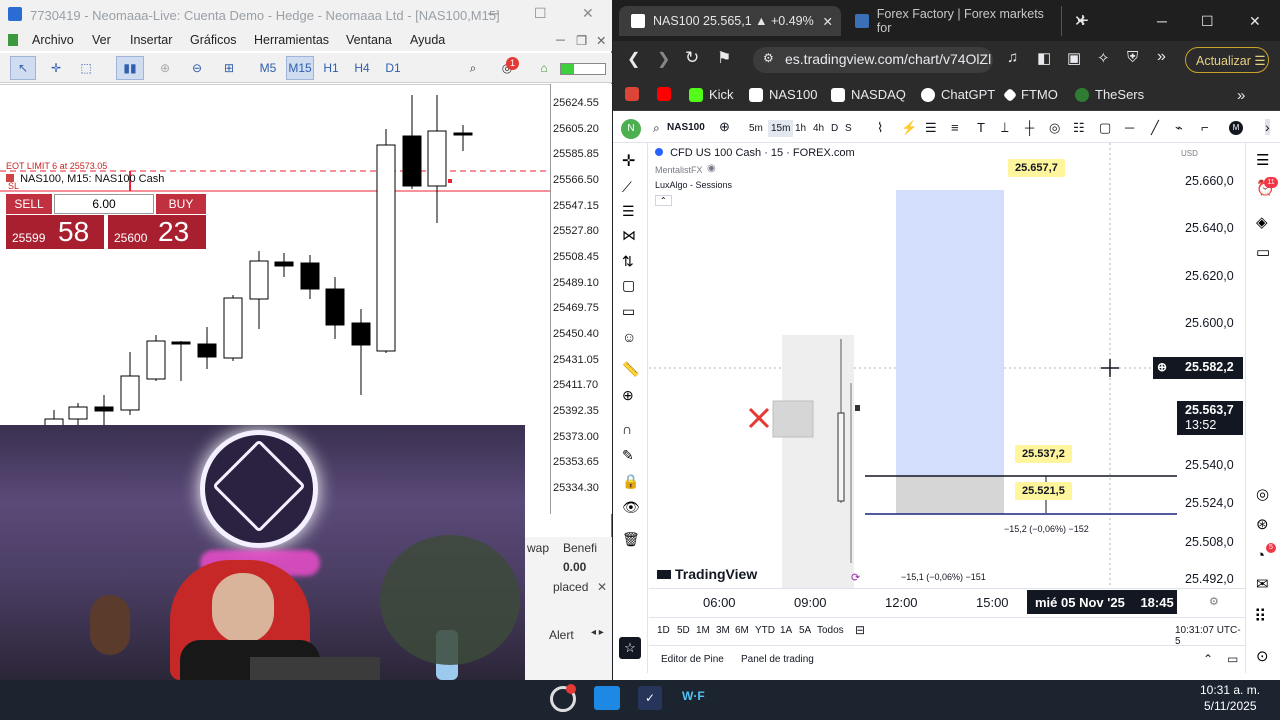 This screenshot has height=720, width=1280. I want to click on forward-icon: ❯, so click(663, 59).